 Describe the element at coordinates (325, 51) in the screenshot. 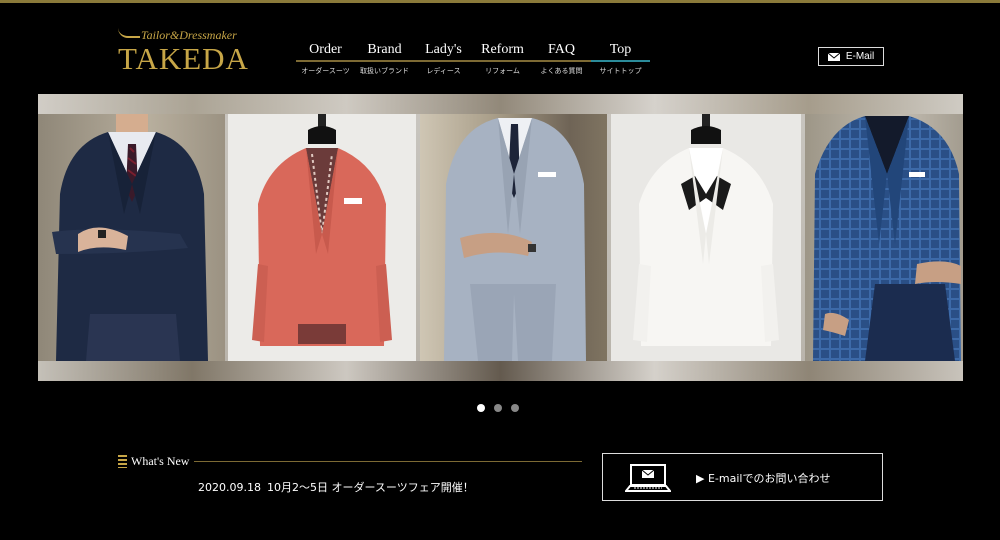

I see `nav-label: Order` at that location.